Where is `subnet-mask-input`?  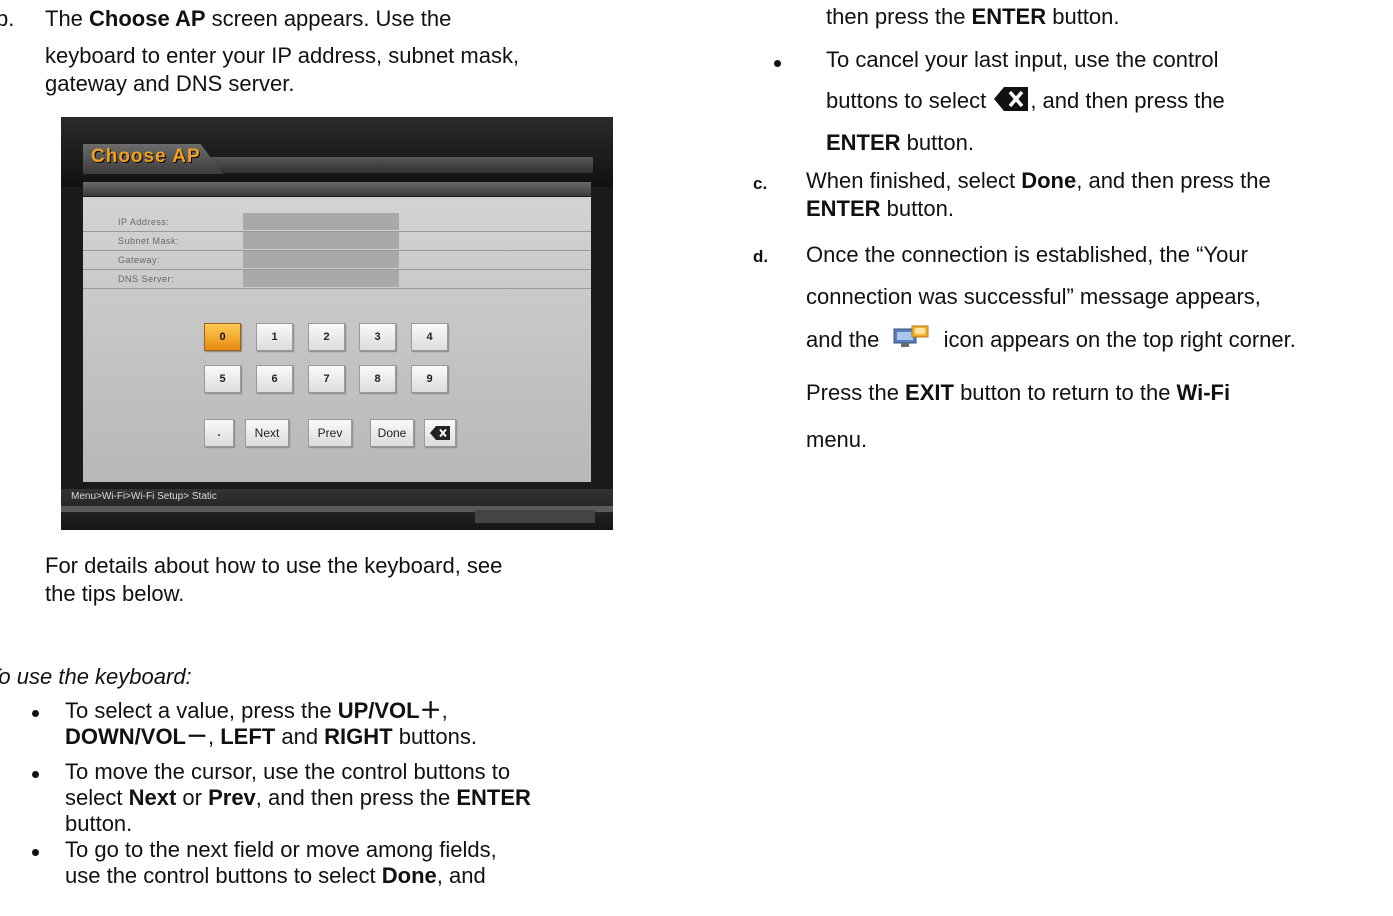 subnet-mask-input is located at coordinates (321, 240).